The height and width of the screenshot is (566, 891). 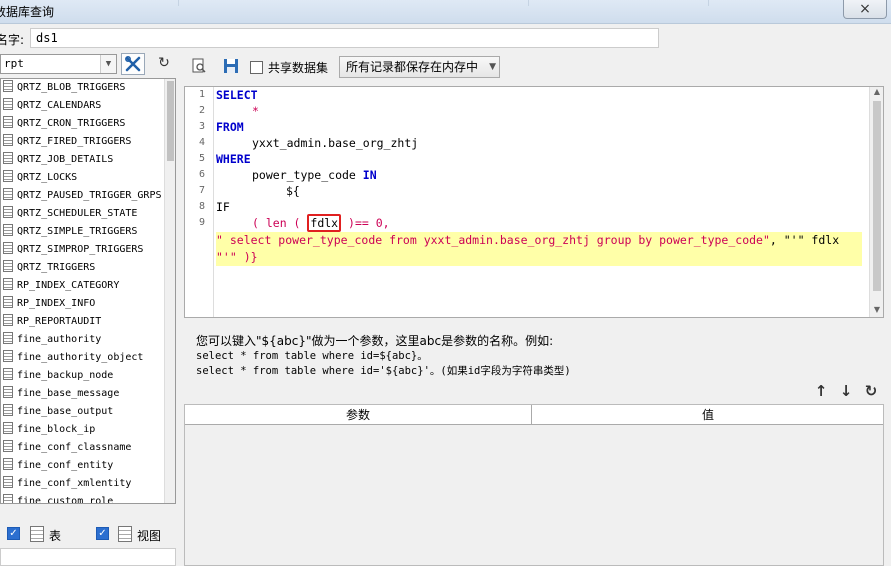 What do you see at coordinates (83, 106) in the screenshot?
I see `table-list-item: QRTZ_CALENDARS` at bounding box center [83, 106].